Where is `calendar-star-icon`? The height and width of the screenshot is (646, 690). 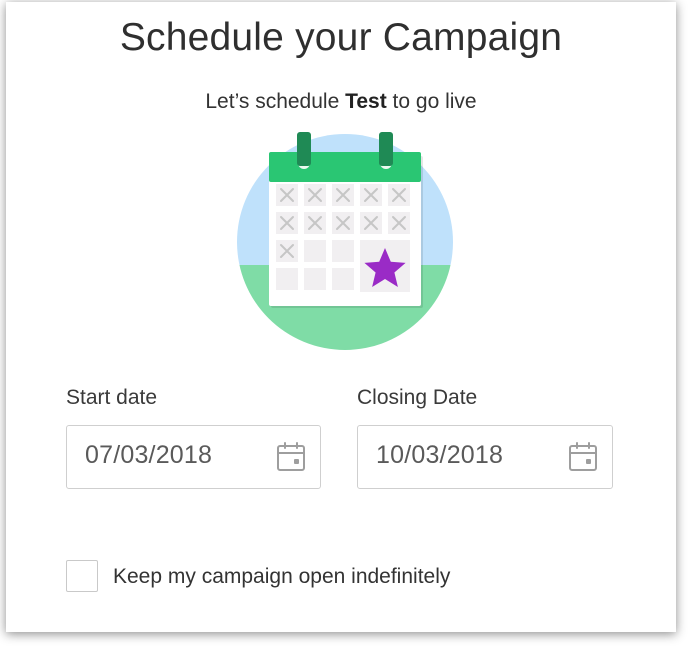
calendar-star-icon is located at coordinates (345, 241).